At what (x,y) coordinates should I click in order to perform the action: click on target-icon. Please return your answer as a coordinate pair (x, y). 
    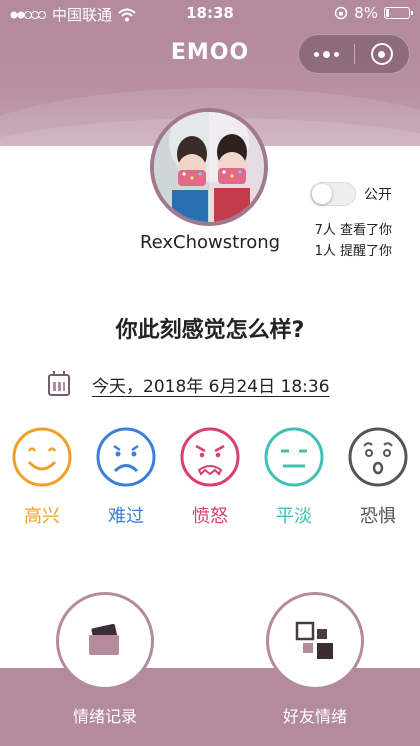
    Looking at the image, I should click on (381, 54).